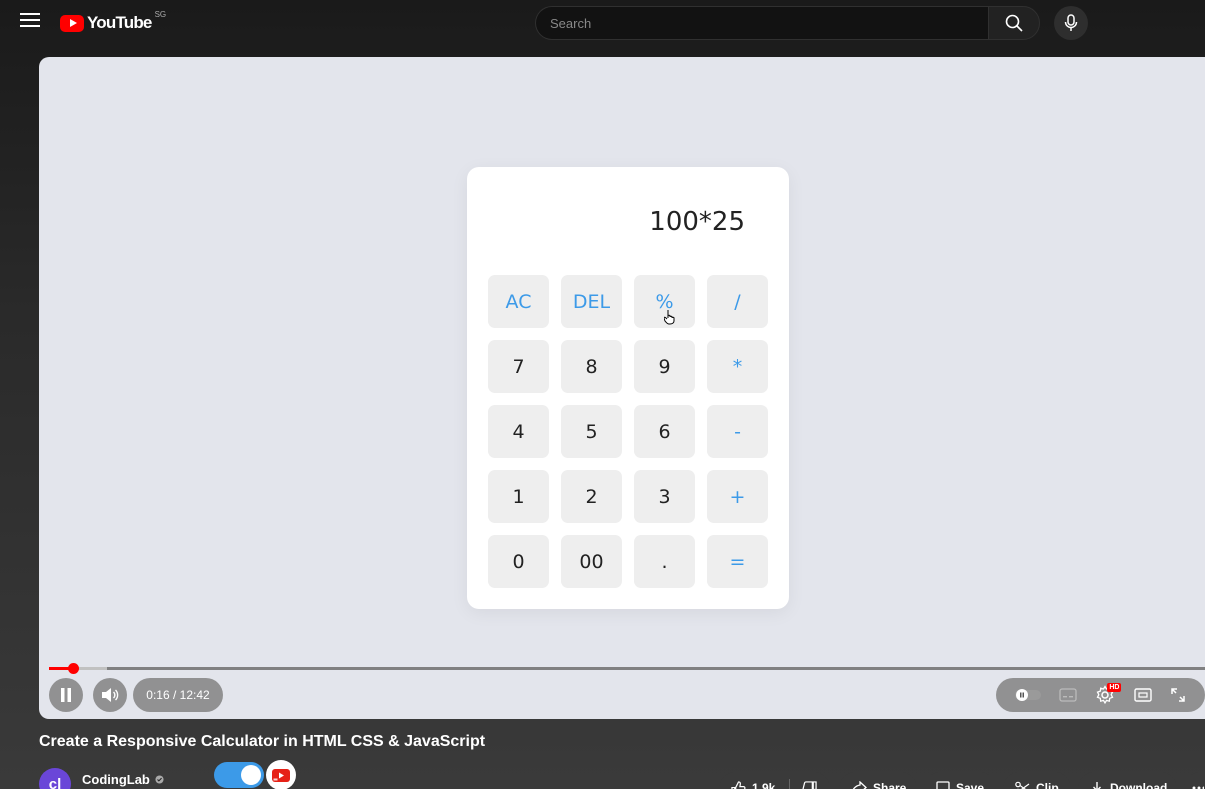 This screenshot has width=1205, height=789. I want to click on youtube-play-icon, so click(72, 23).